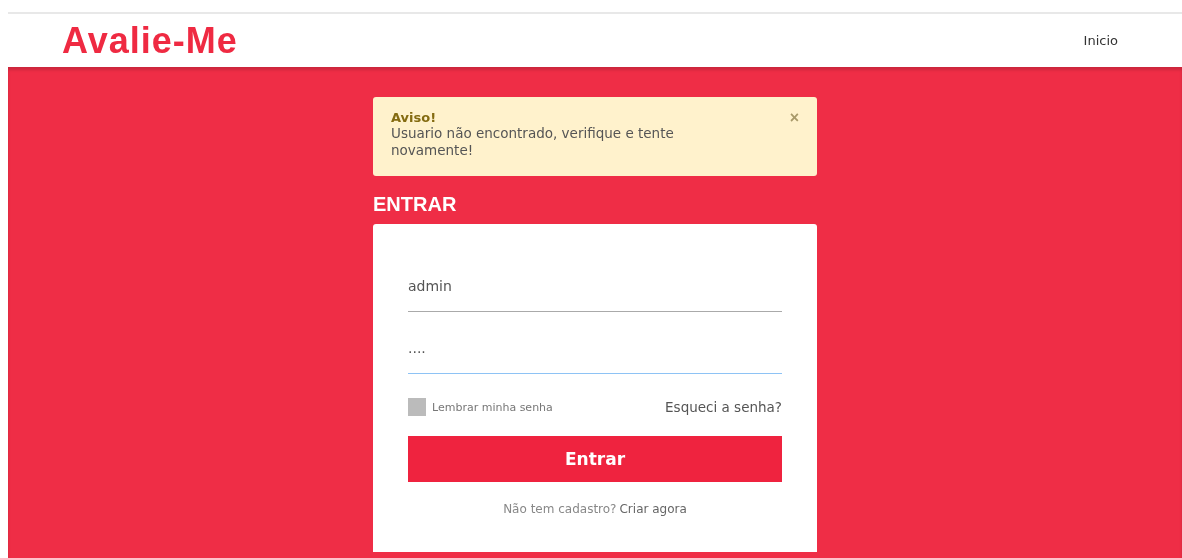  Describe the element at coordinates (414, 117) in the screenshot. I see `alert-title: Aviso!` at that location.